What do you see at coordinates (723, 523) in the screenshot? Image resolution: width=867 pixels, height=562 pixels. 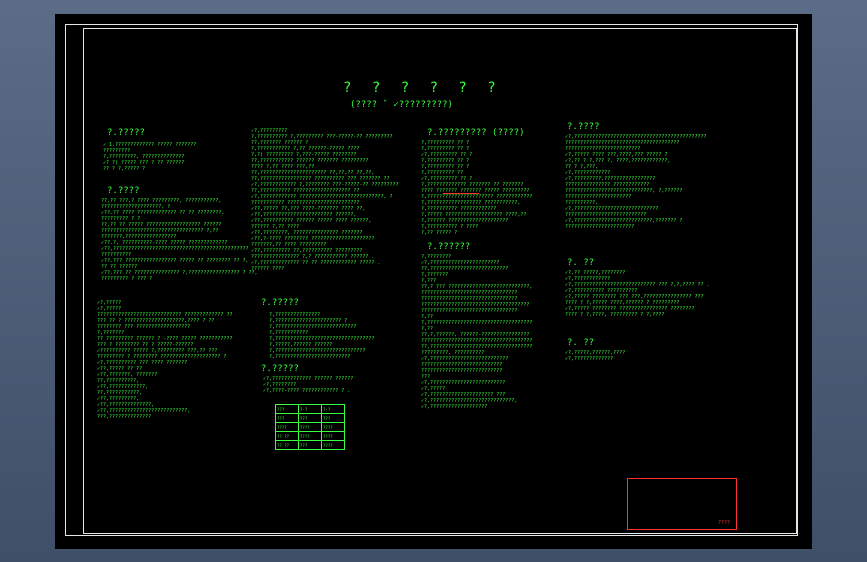 I see `title-block-code: ????` at bounding box center [723, 523].